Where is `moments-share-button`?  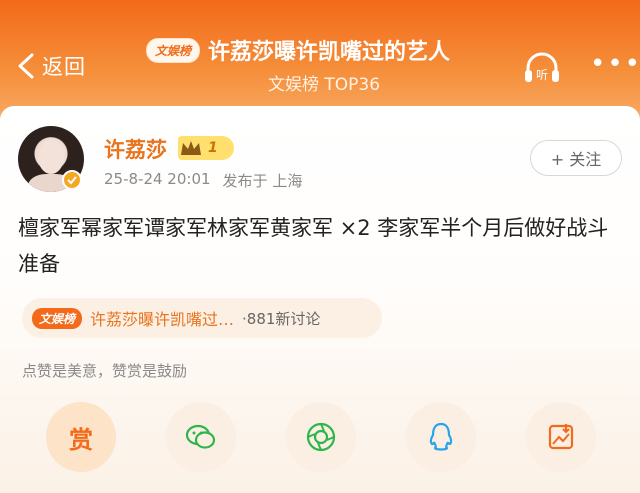
moments-share-button is located at coordinates (321, 437).